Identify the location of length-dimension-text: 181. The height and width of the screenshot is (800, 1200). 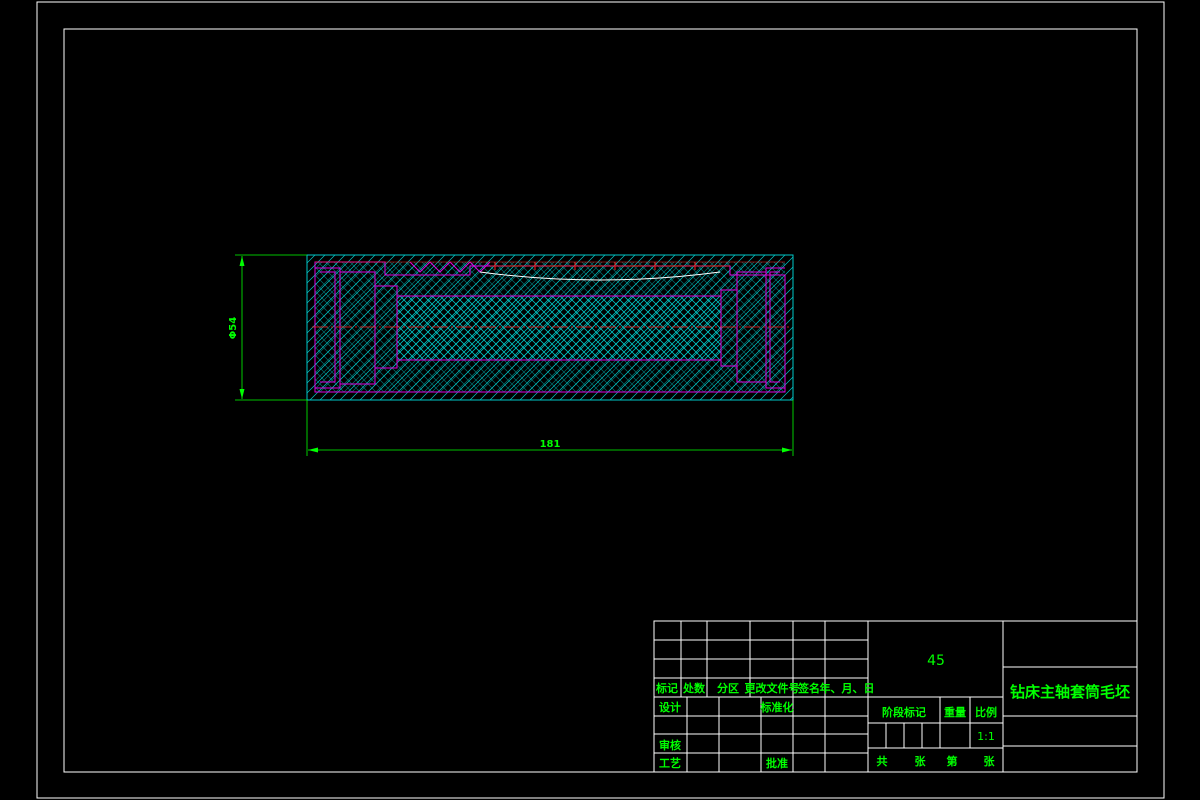
(550, 444).